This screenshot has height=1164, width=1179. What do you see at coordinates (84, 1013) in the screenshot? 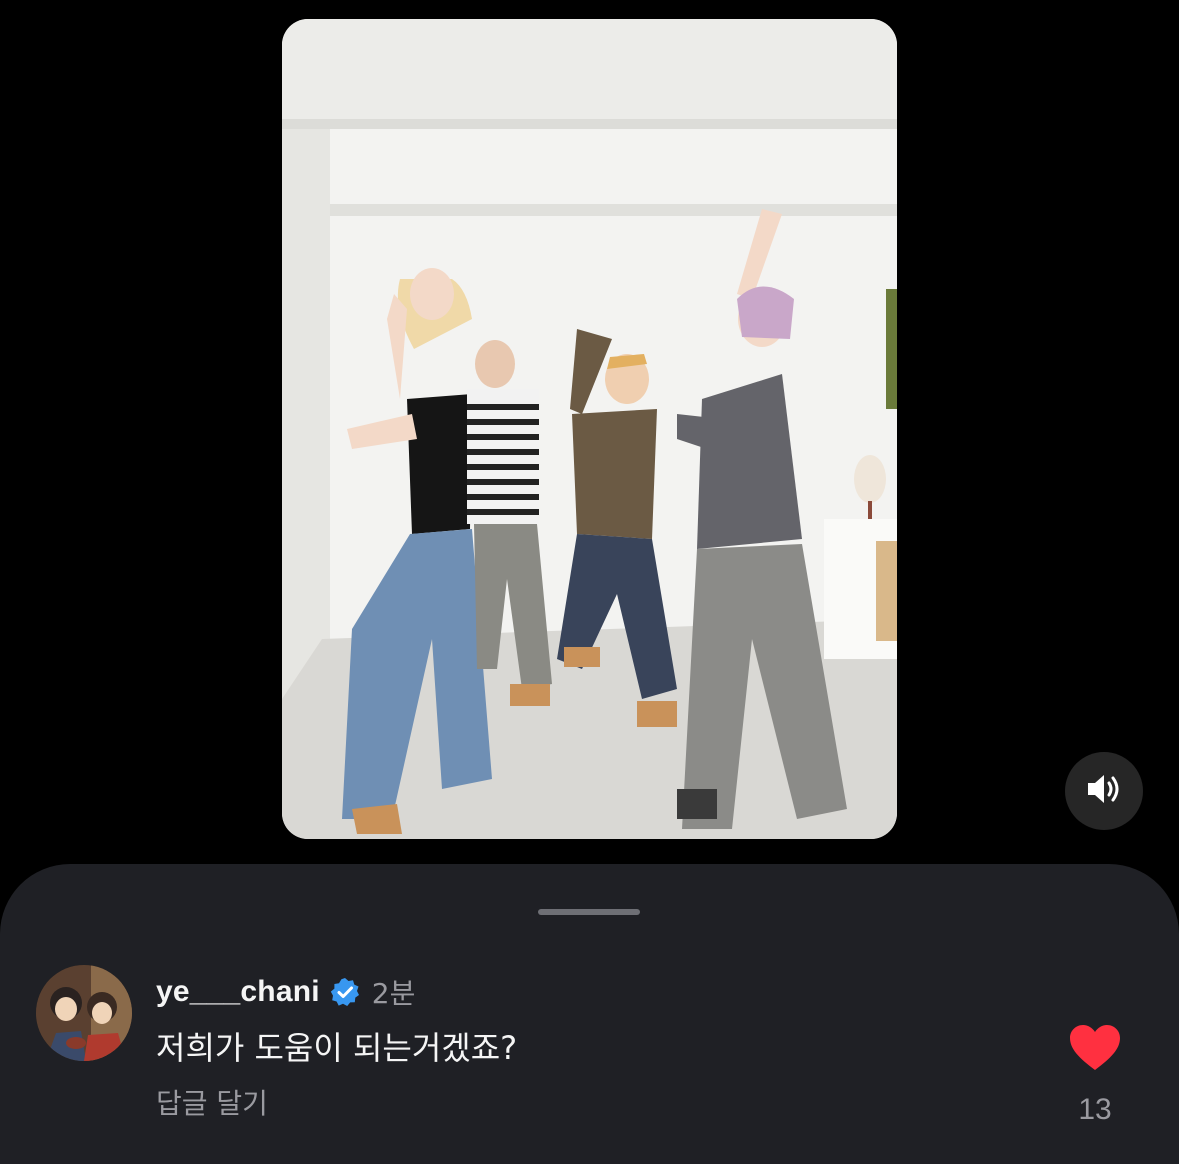
I see `profile-avatar` at bounding box center [84, 1013].